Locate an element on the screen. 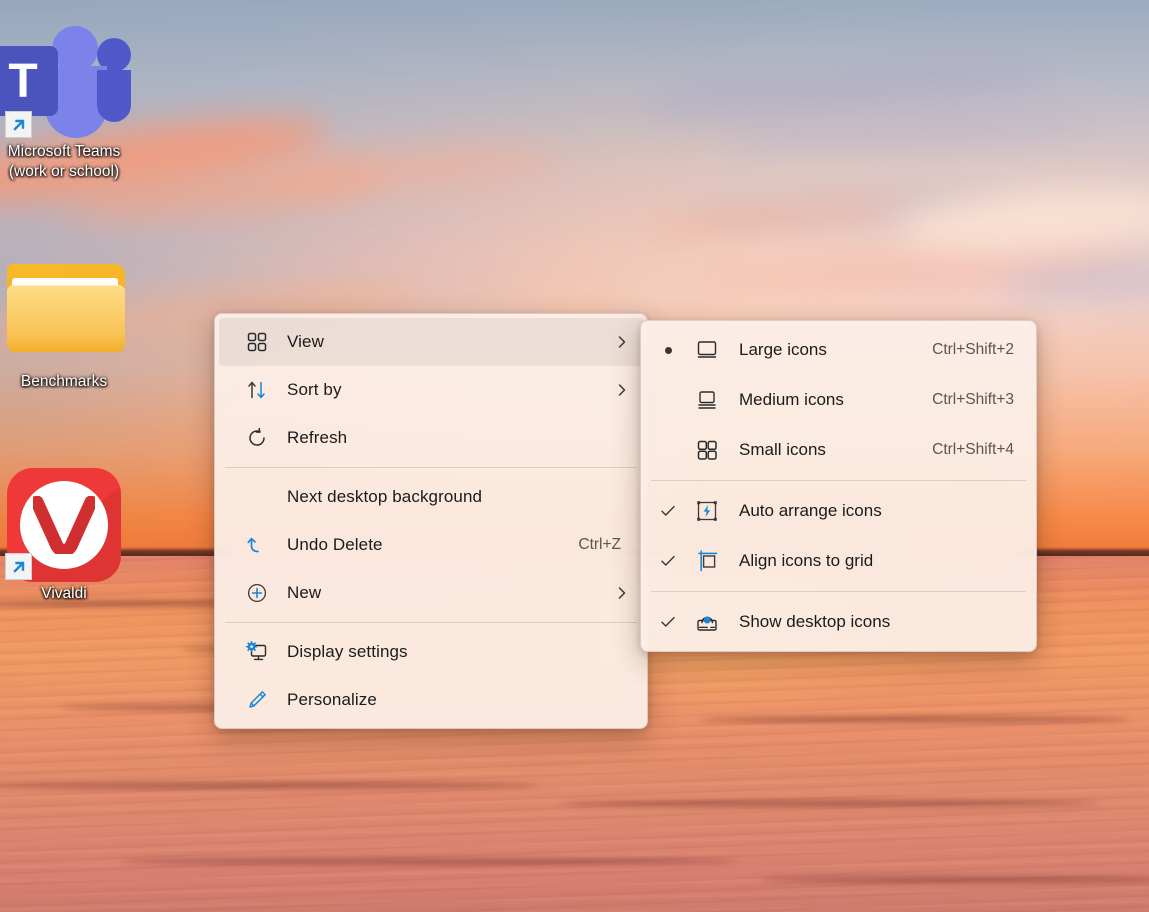 This screenshot has width=1149, height=912. context-menu-item-sort-by: Sort by is located at coordinates (431, 390).